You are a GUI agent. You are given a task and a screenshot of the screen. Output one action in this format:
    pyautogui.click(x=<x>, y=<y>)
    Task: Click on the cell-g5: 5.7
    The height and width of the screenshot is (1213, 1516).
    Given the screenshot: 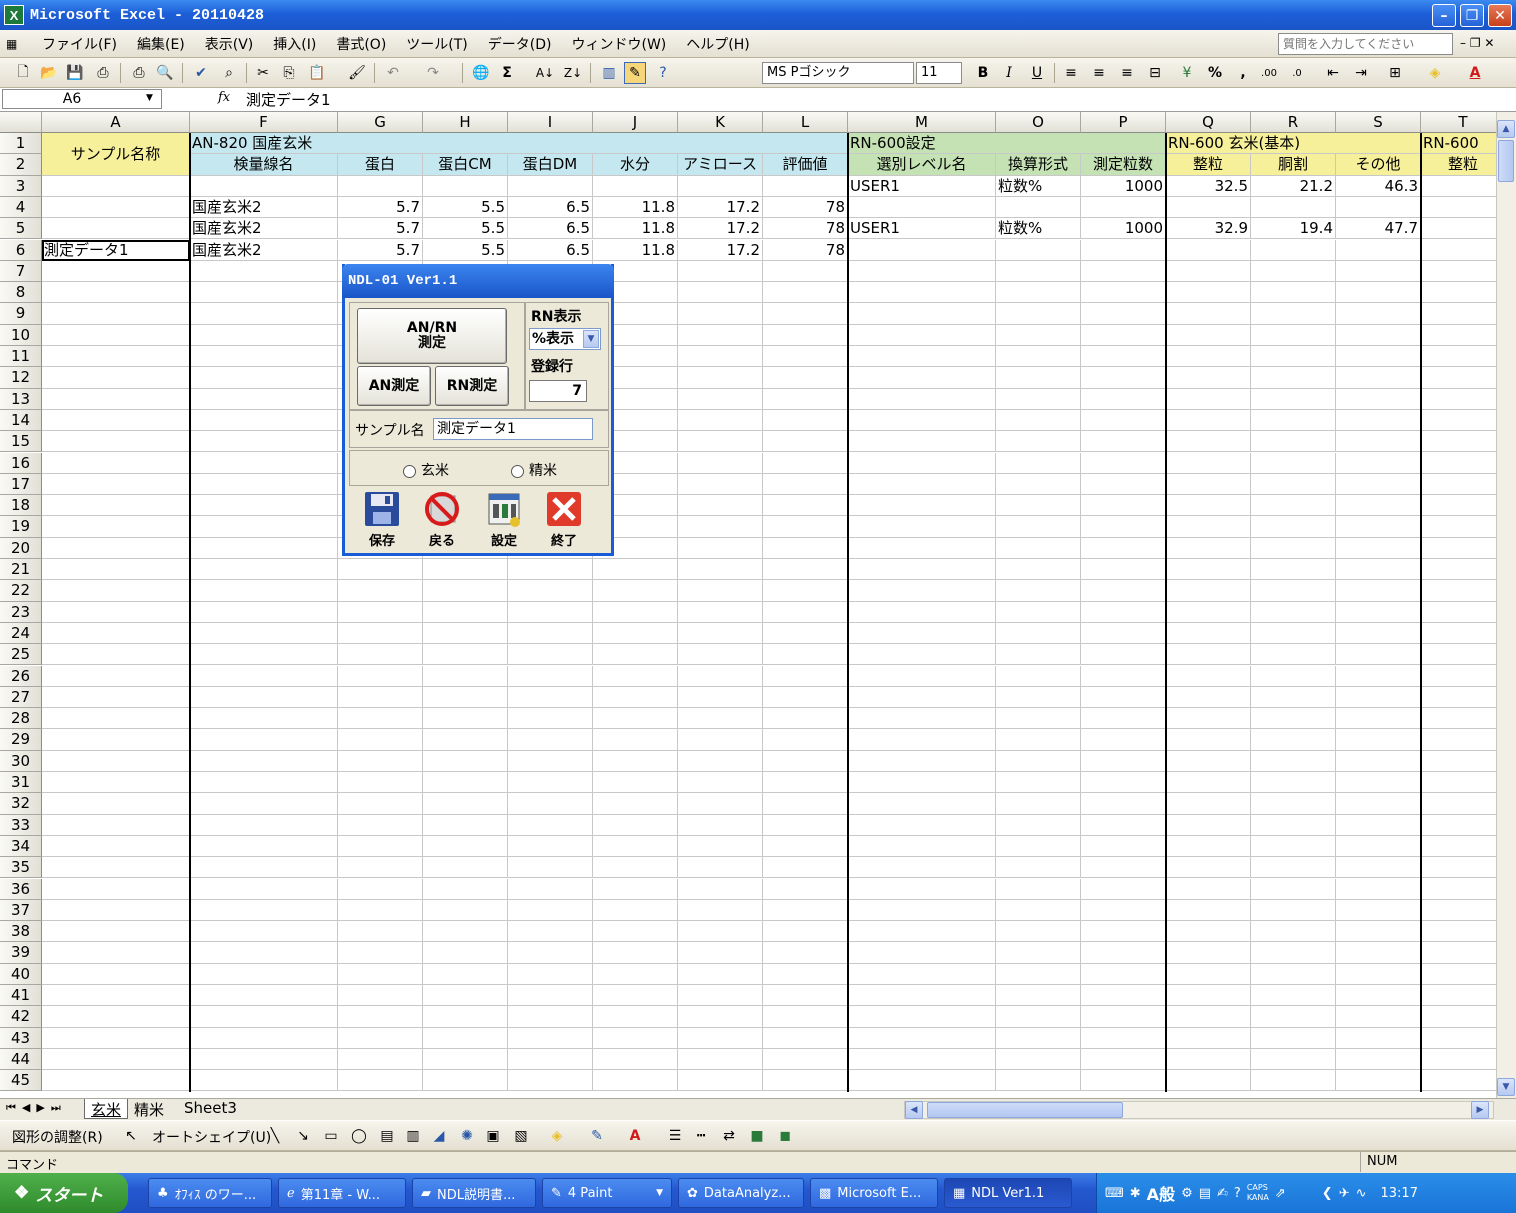 What is the action you would take?
    pyautogui.click(x=380, y=229)
    